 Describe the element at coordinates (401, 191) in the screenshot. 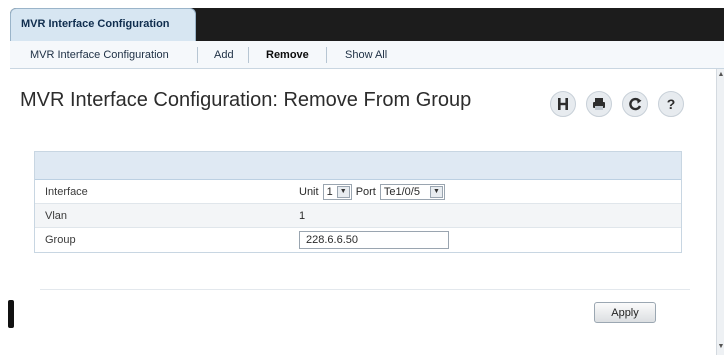

I see `port-select-value: Te1/0/5` at that location.